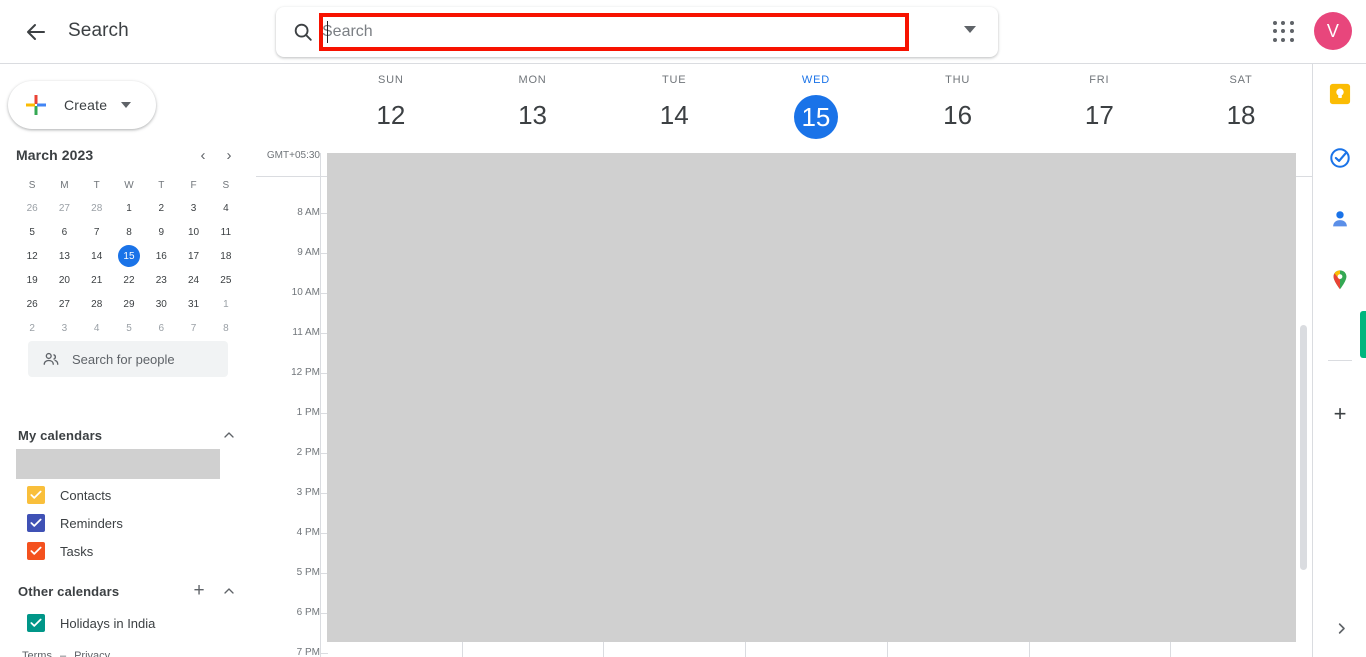 The width and height of the screenshot is (1366, 657). What do you see at coordinates (128, 495) in the screenshot?
I see `calendar-item-contacts: Contacts` at bounding box center [128, 495].